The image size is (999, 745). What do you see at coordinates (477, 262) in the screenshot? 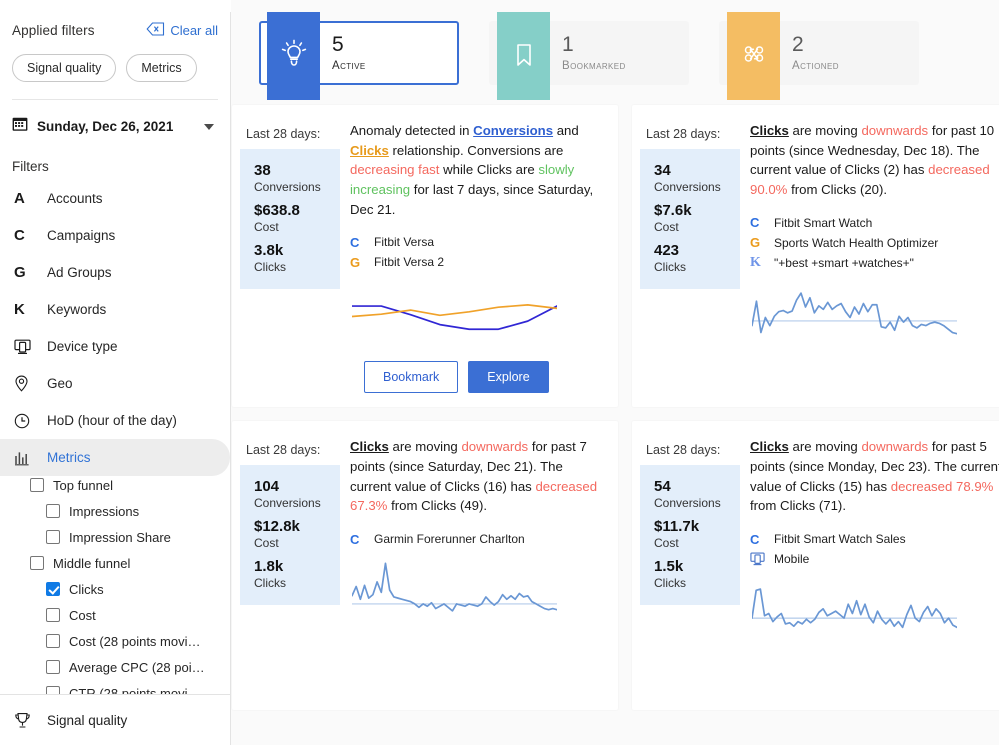
I see `entity-row: G Fitbit Versa 2` at bounding box center [477, 262].